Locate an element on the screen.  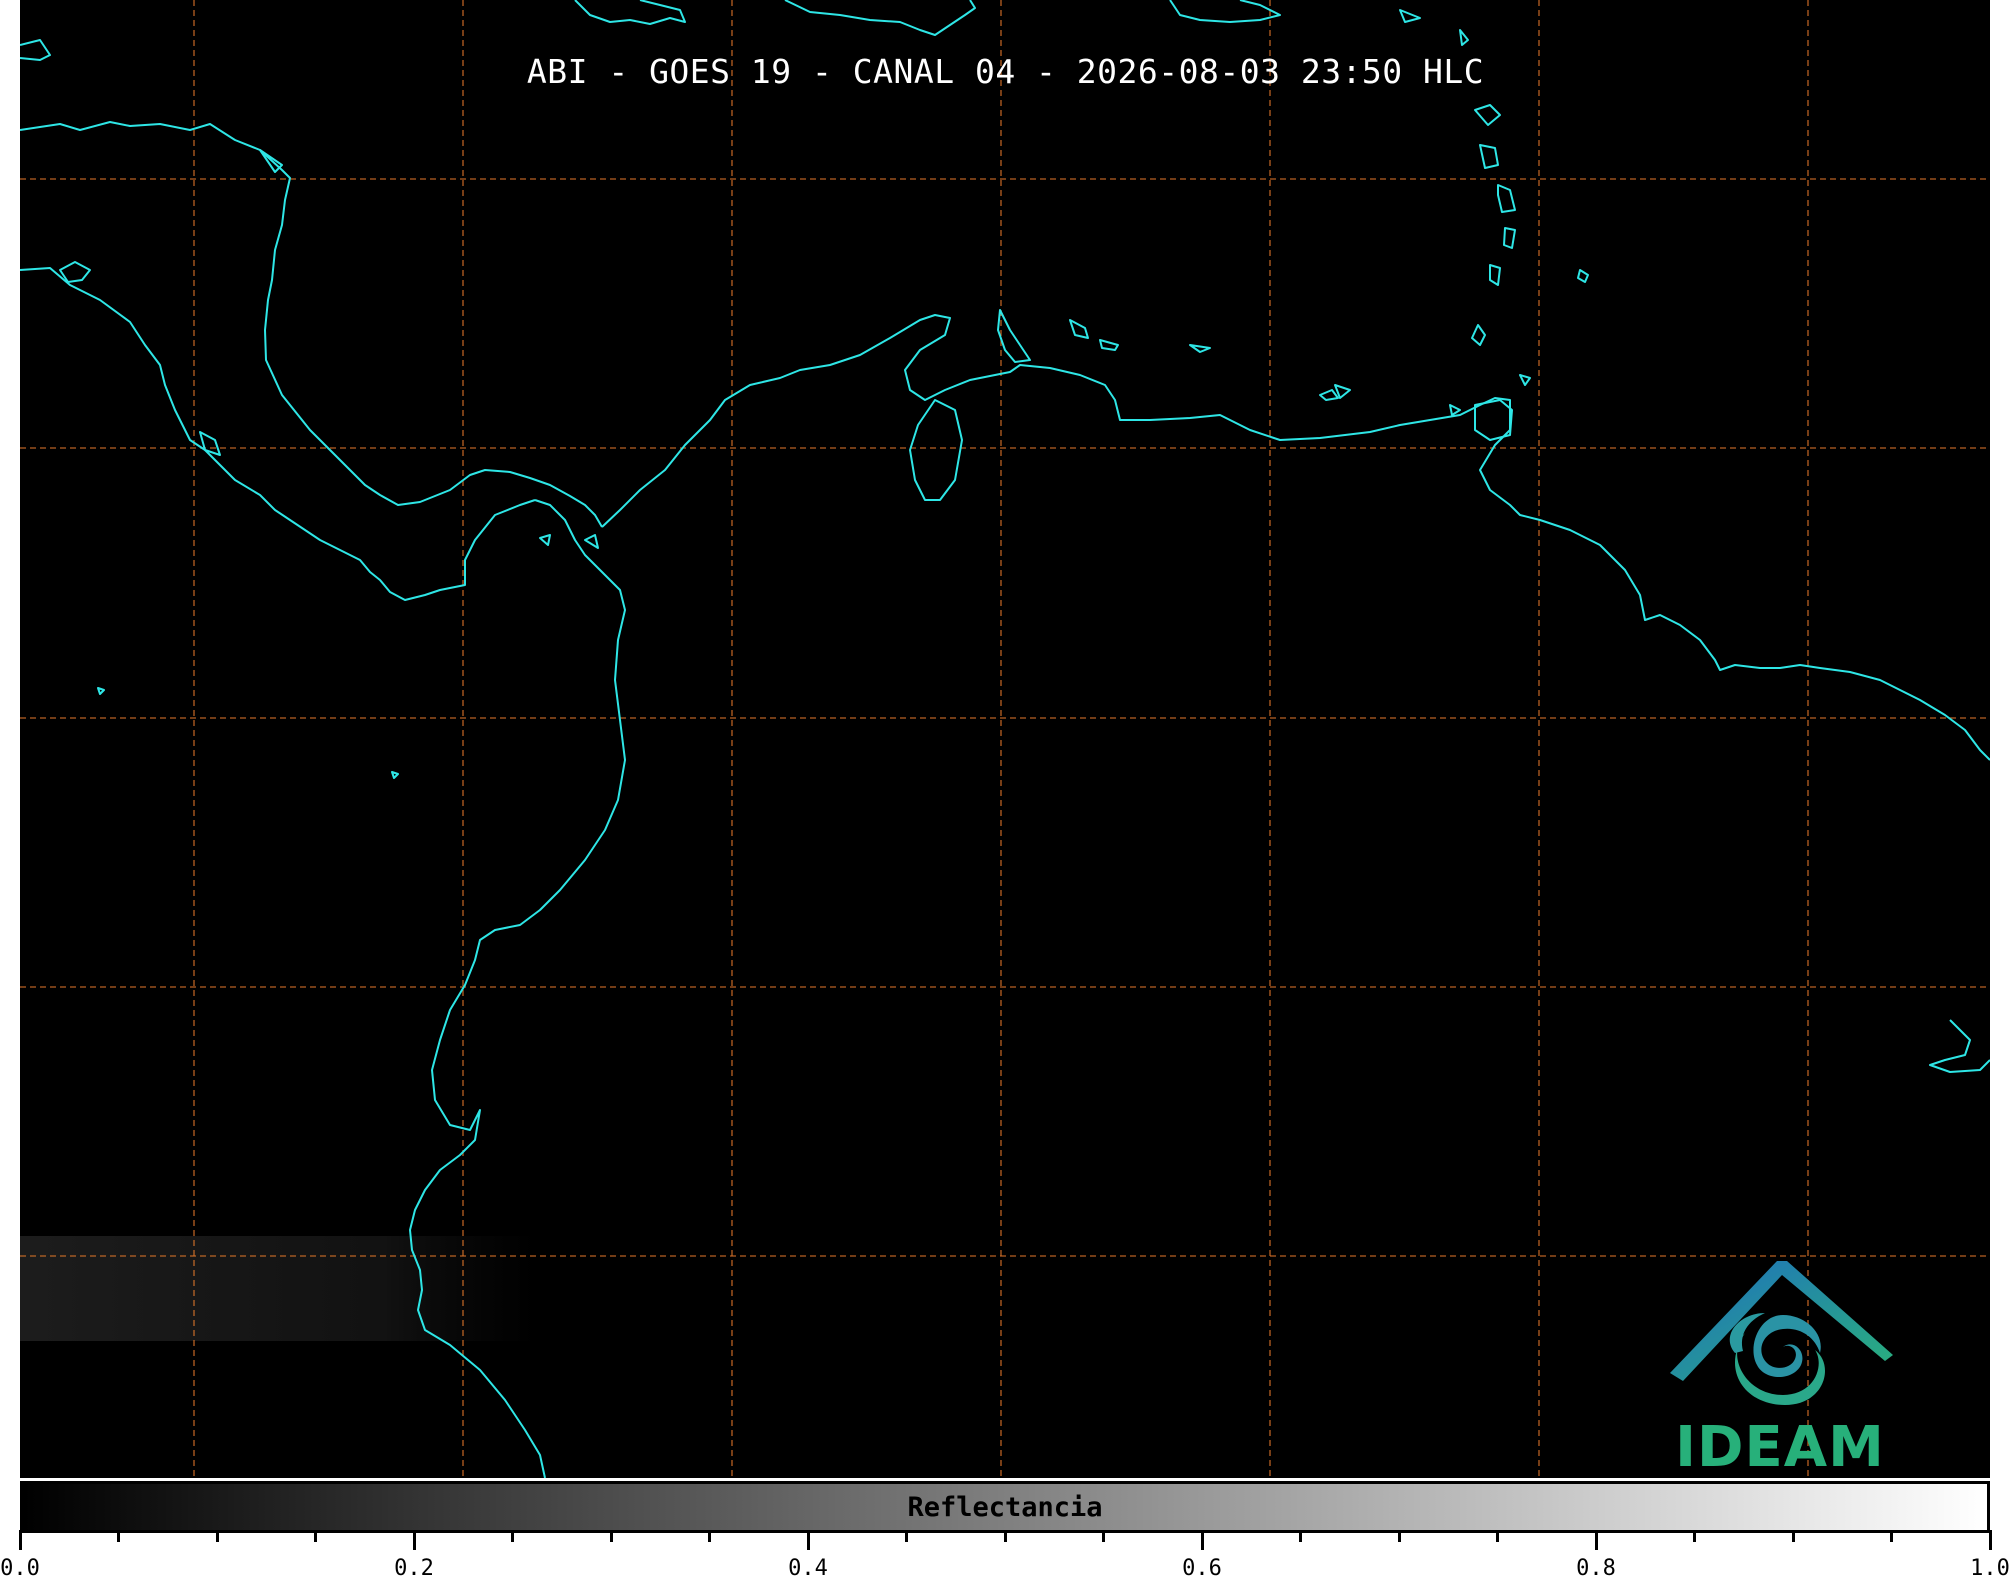
colorbar-ticks: 0.0 0.2 0.4 0.6 0.8 1.0 is located at coordinates (1005, 1555).